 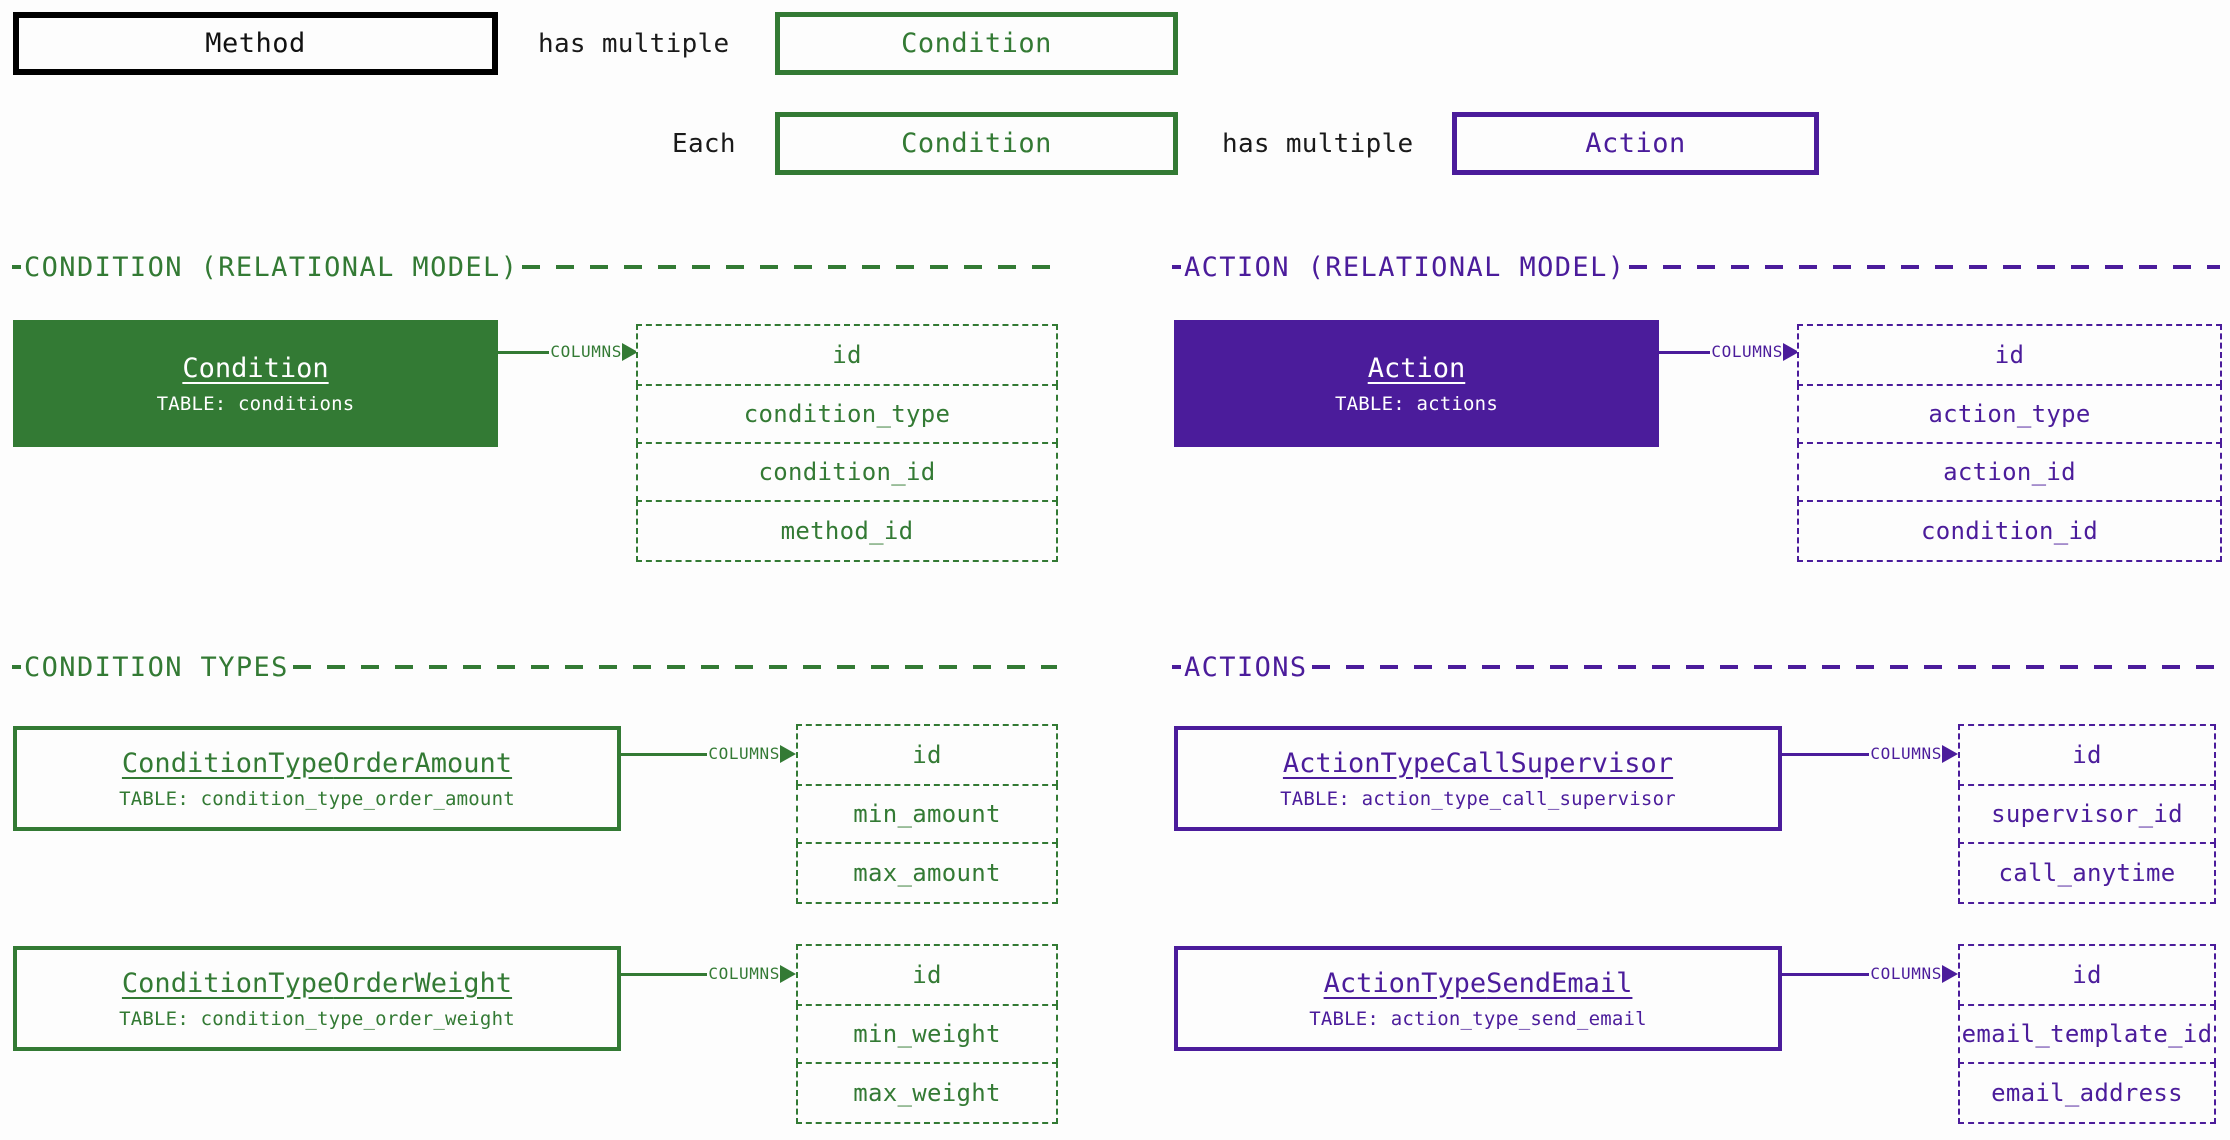 What do you see at coordinates (255, 404) in the screenshot?
I see `entity-condition-table: TABLE: conditions` at bounding box center [255, 404].